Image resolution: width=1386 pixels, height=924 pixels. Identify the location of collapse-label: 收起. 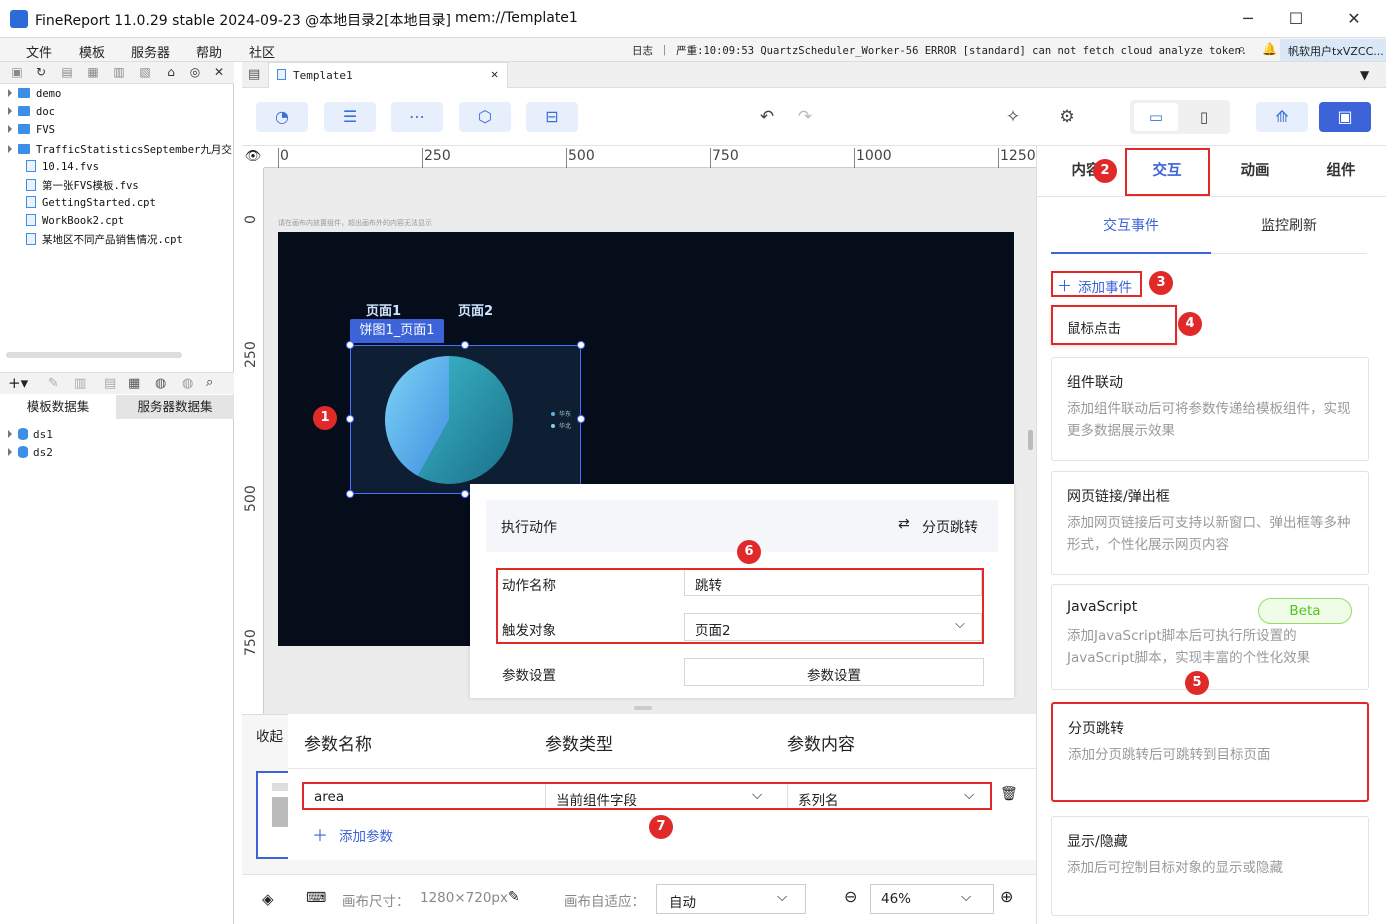
(269, 735).